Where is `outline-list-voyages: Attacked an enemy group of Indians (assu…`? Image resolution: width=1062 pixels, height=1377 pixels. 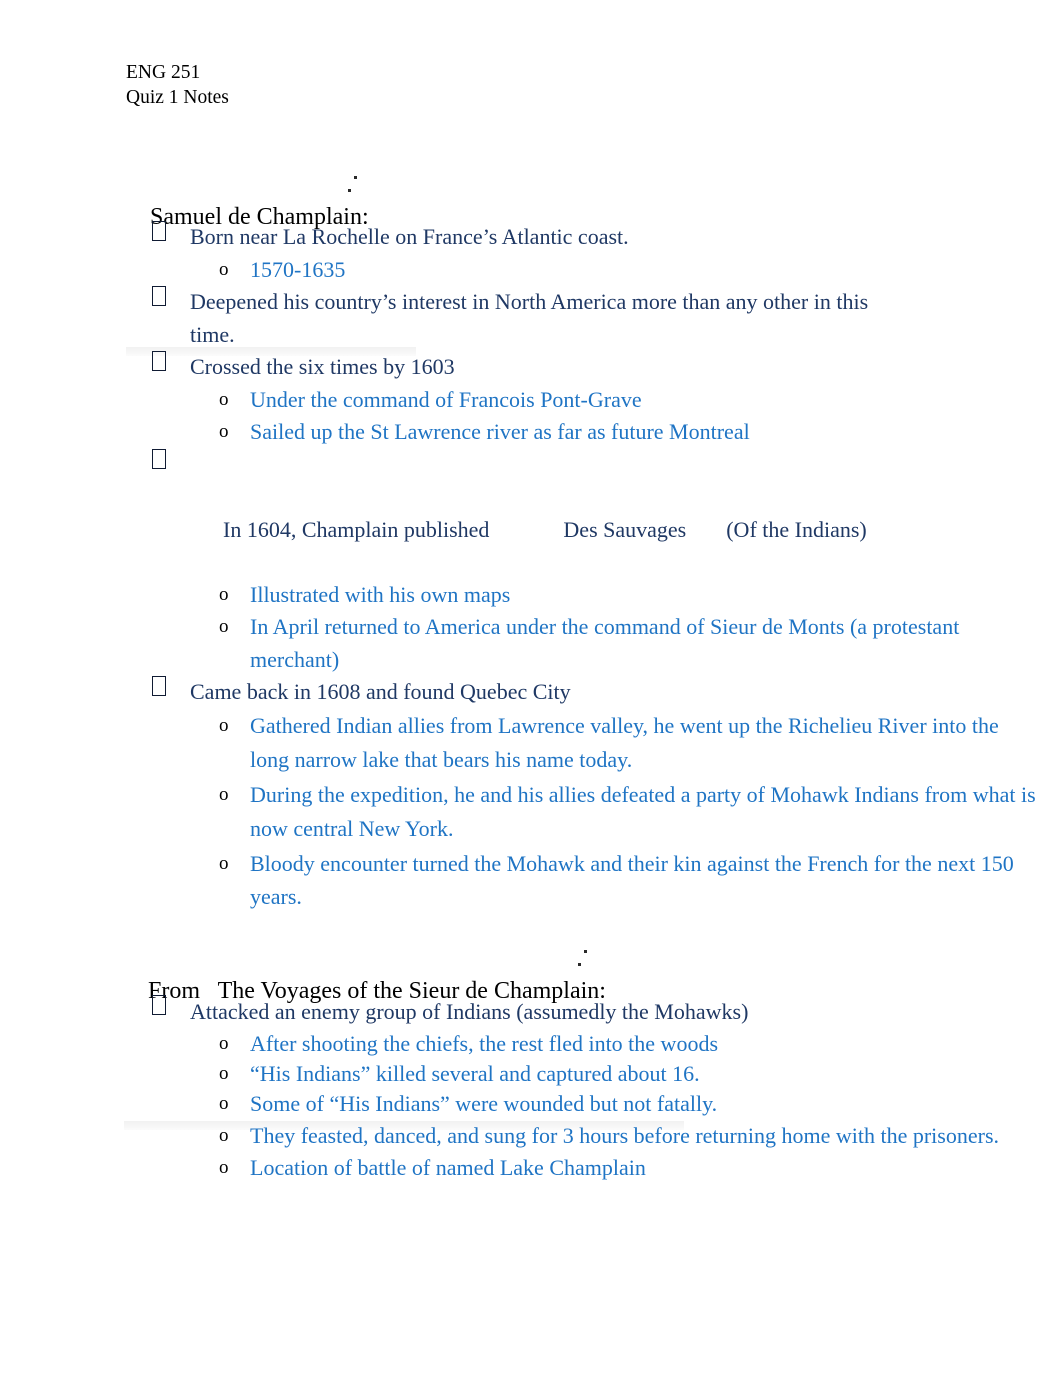
outline-list-voyages: Attacked an enemy group of Indians (assu… is located at coordinates (531, 1089).